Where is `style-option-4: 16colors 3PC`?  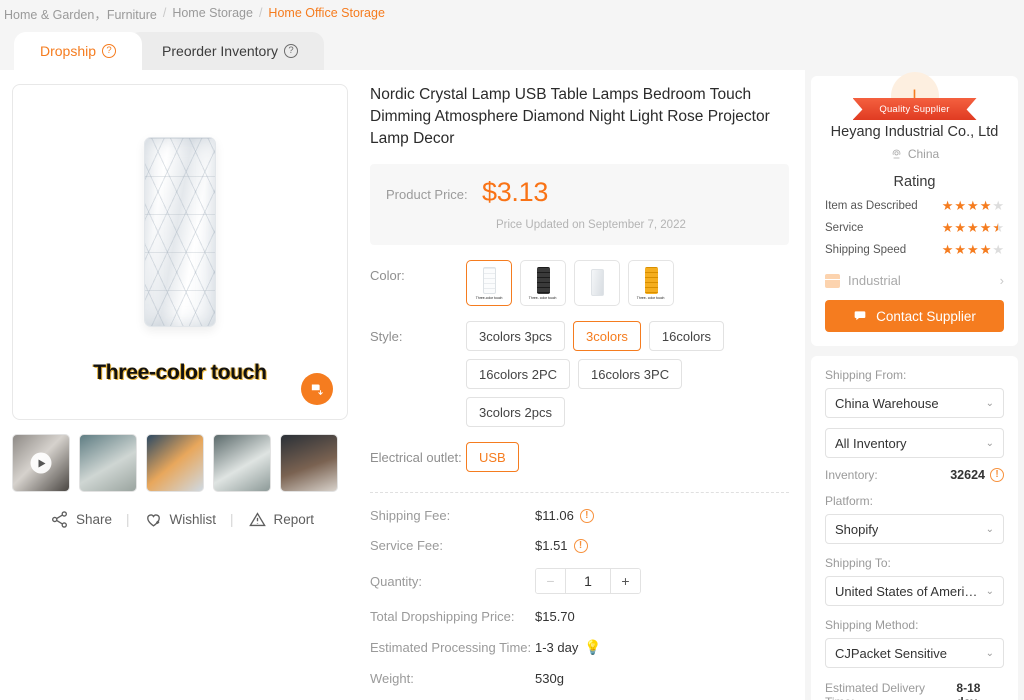
style-option-4: 16colors 3PC is located at coordinates (630, 374).